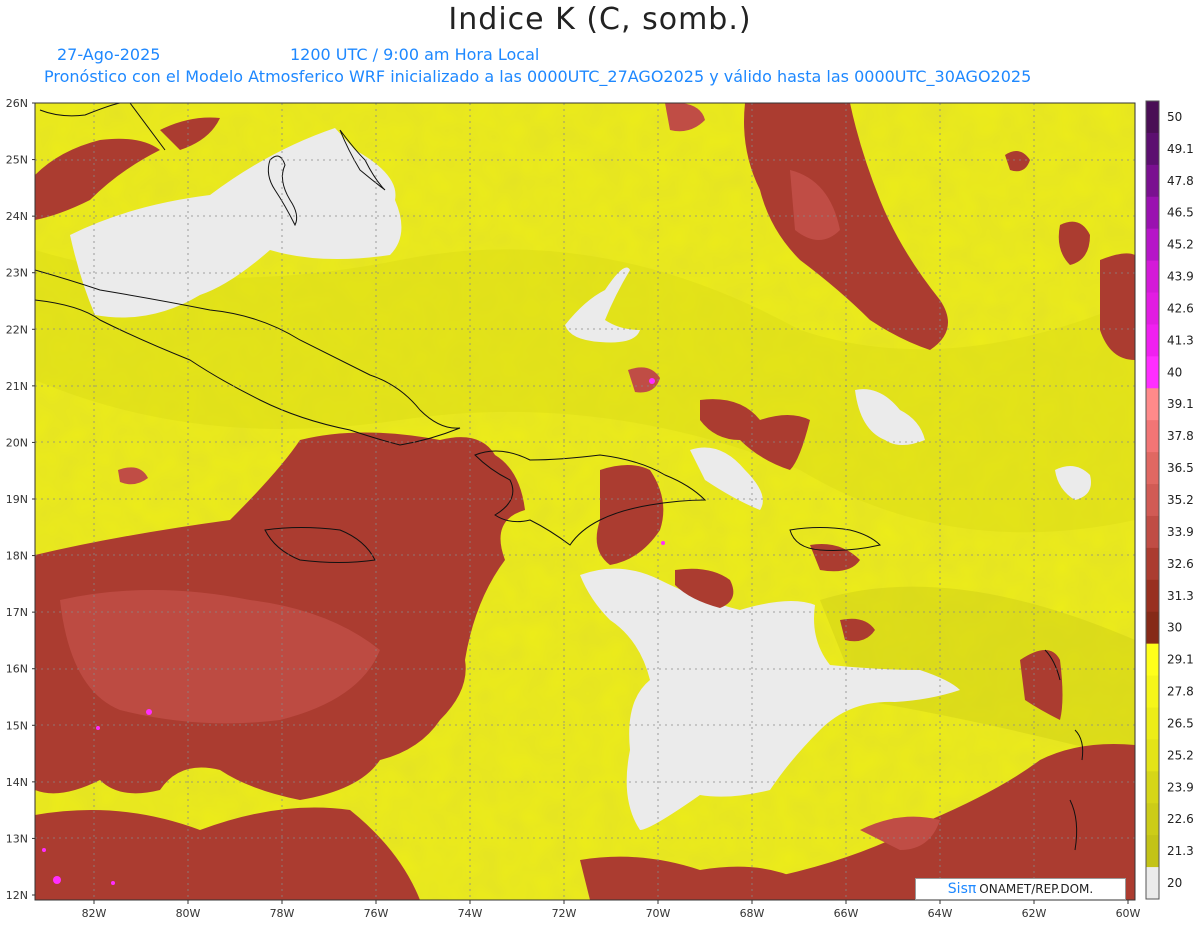 The height and width of the screenshot is (927, 1200). Describe the element at coordinates (1180, 851) in the screenshot. I see `colorbar-label: 21.3` at that location.